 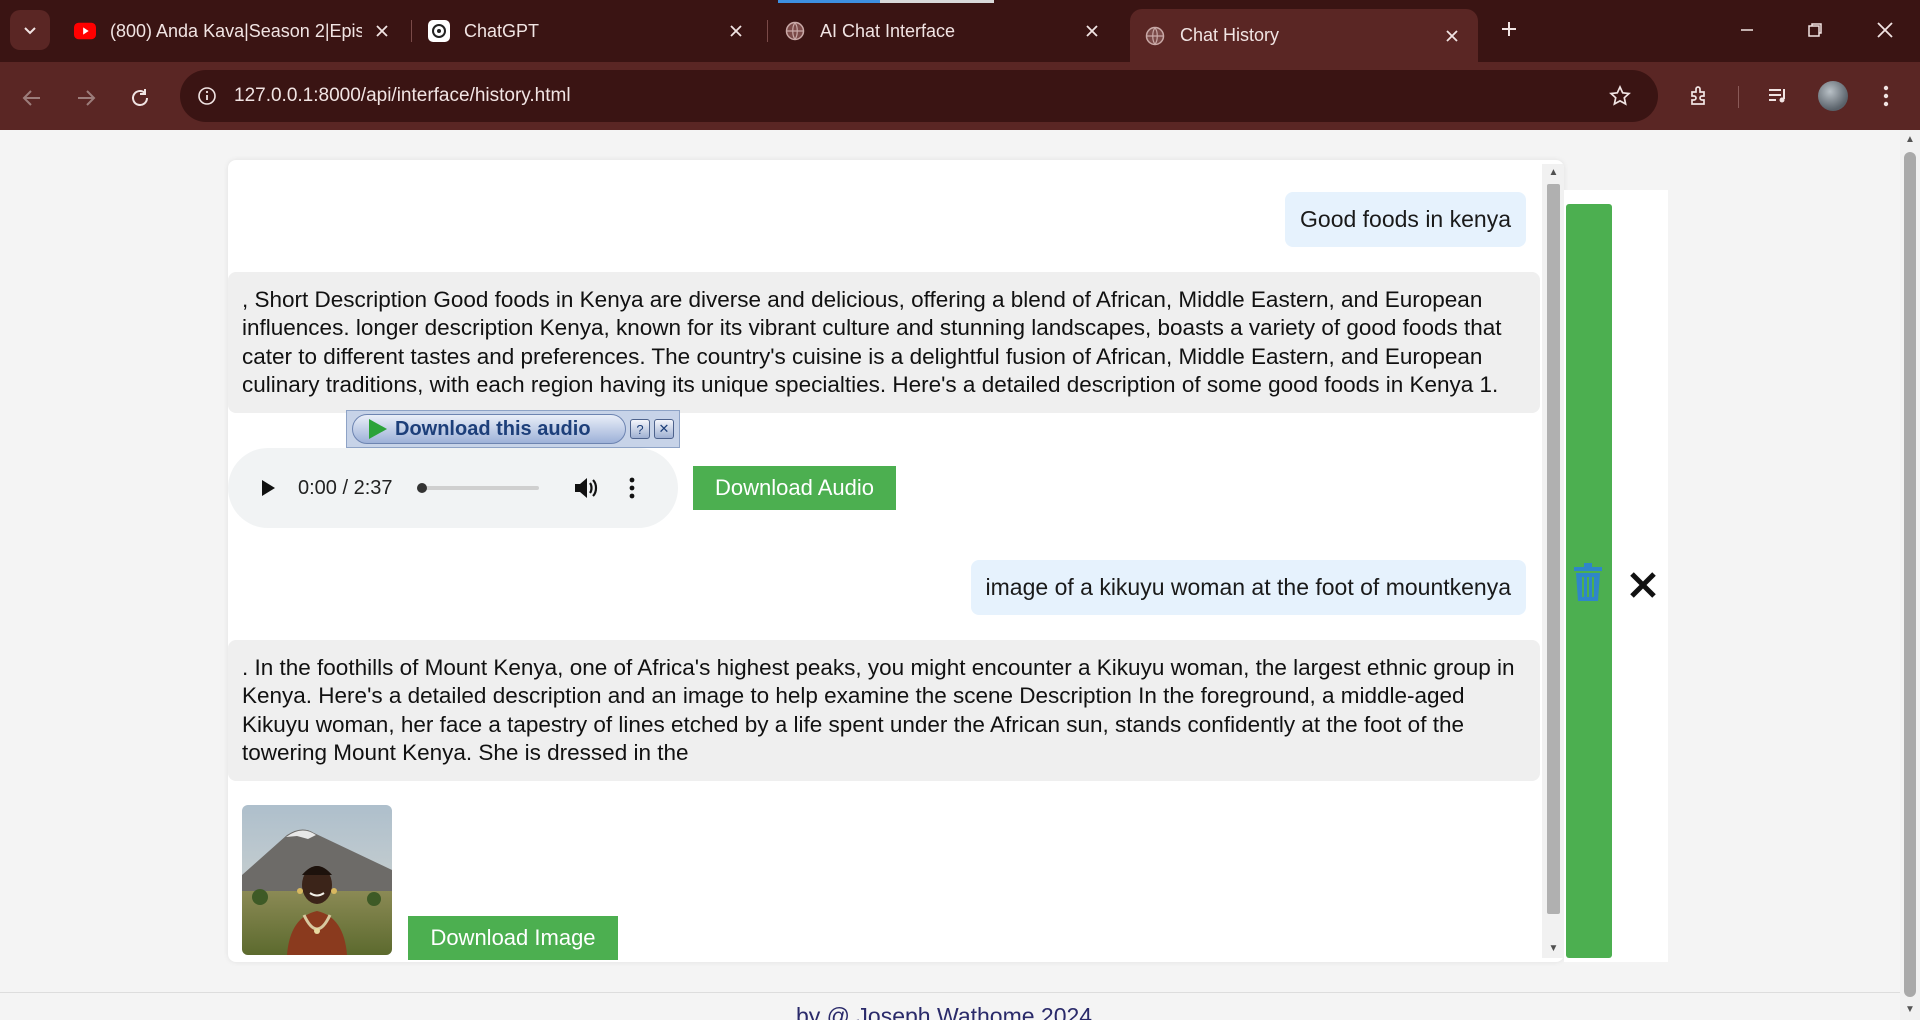 I want to click on page-scroll-thumb, so click(x=1910, y=574).